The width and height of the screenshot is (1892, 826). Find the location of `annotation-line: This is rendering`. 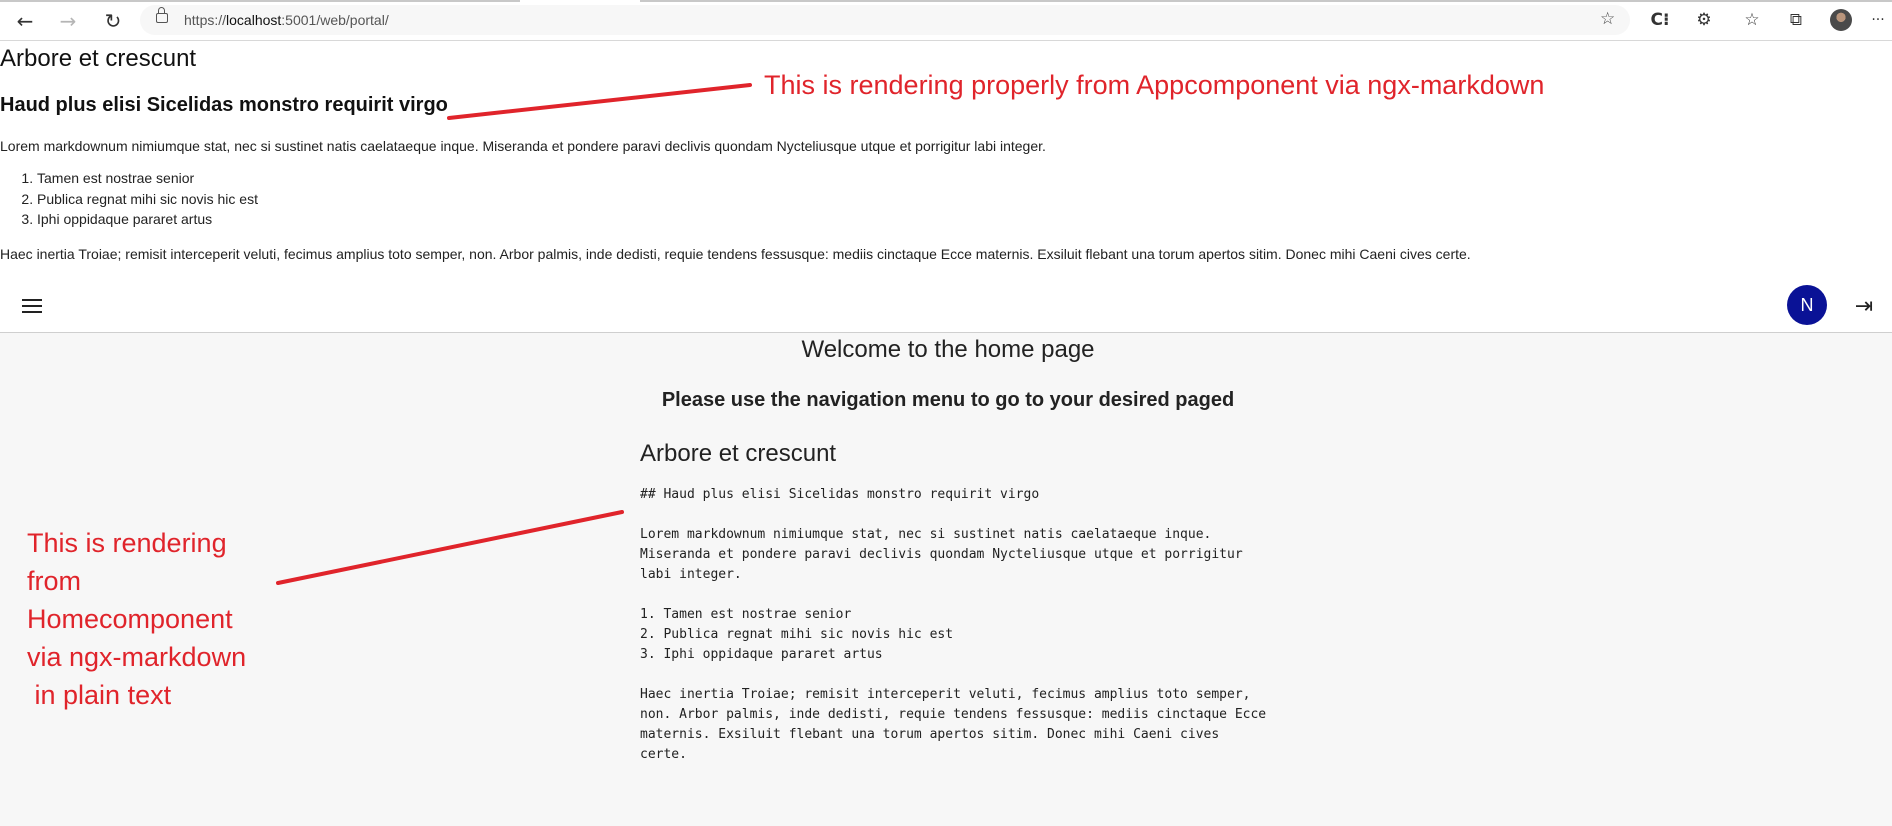

annotation-line: This is rendering is located at coordinates (127, 543).